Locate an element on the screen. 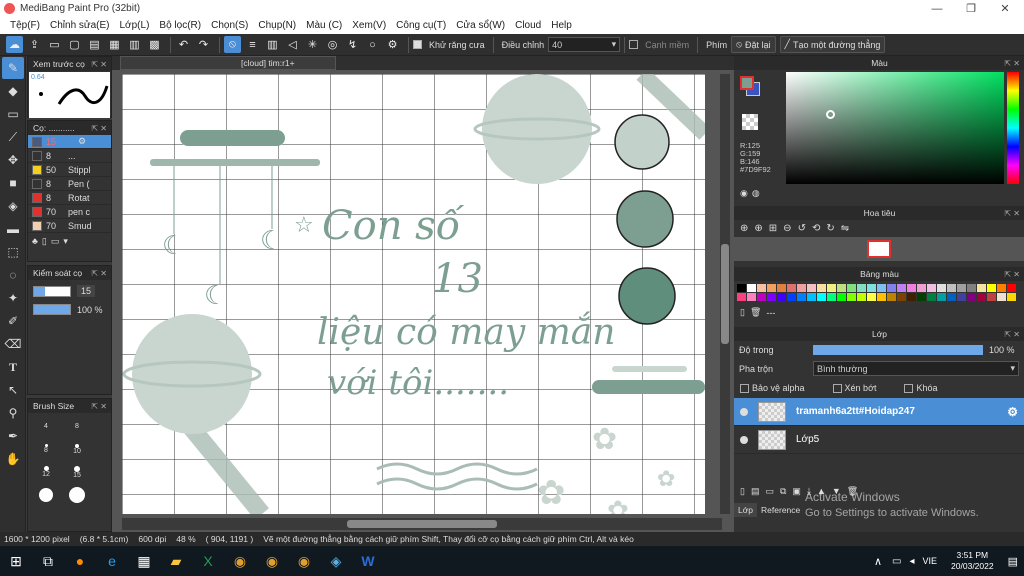  navigator-thumbnail is located at coordinates (879, 249).